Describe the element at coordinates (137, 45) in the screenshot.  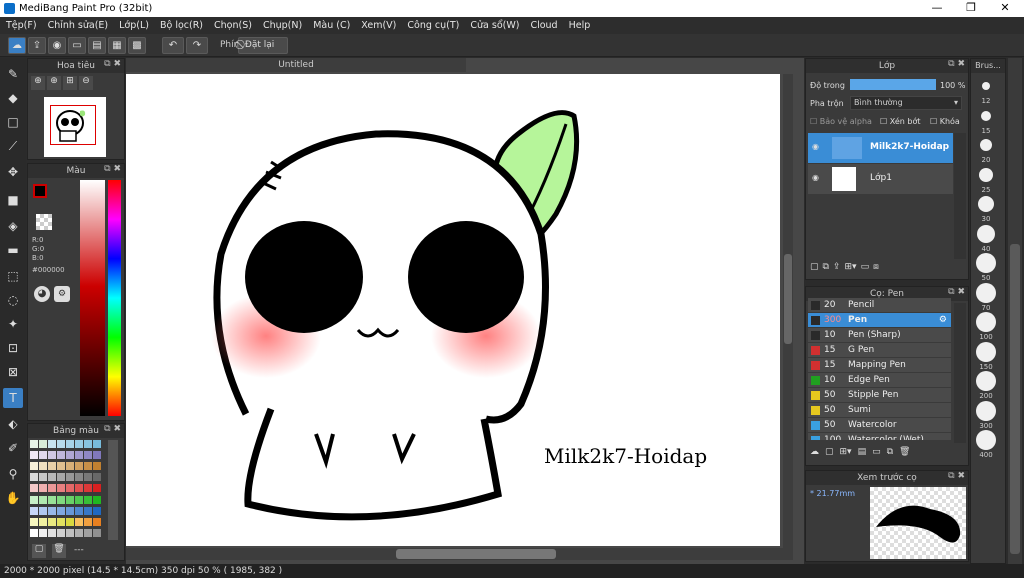
I see `grid-icon: ▩` at that location.